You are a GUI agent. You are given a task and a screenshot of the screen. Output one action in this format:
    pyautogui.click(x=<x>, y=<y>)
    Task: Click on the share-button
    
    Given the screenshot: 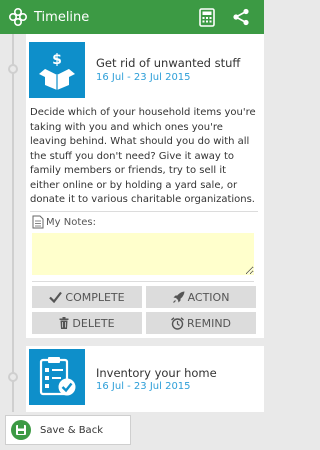 What is the action you would take?
    pyautogui.click(x=241, y=17)
    